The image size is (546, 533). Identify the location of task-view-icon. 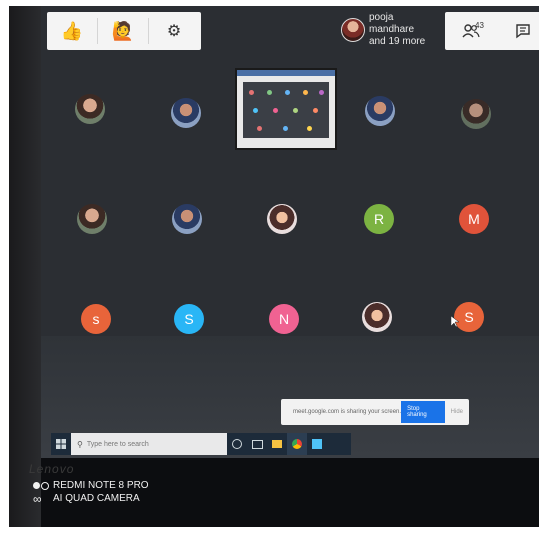
(257, 444).